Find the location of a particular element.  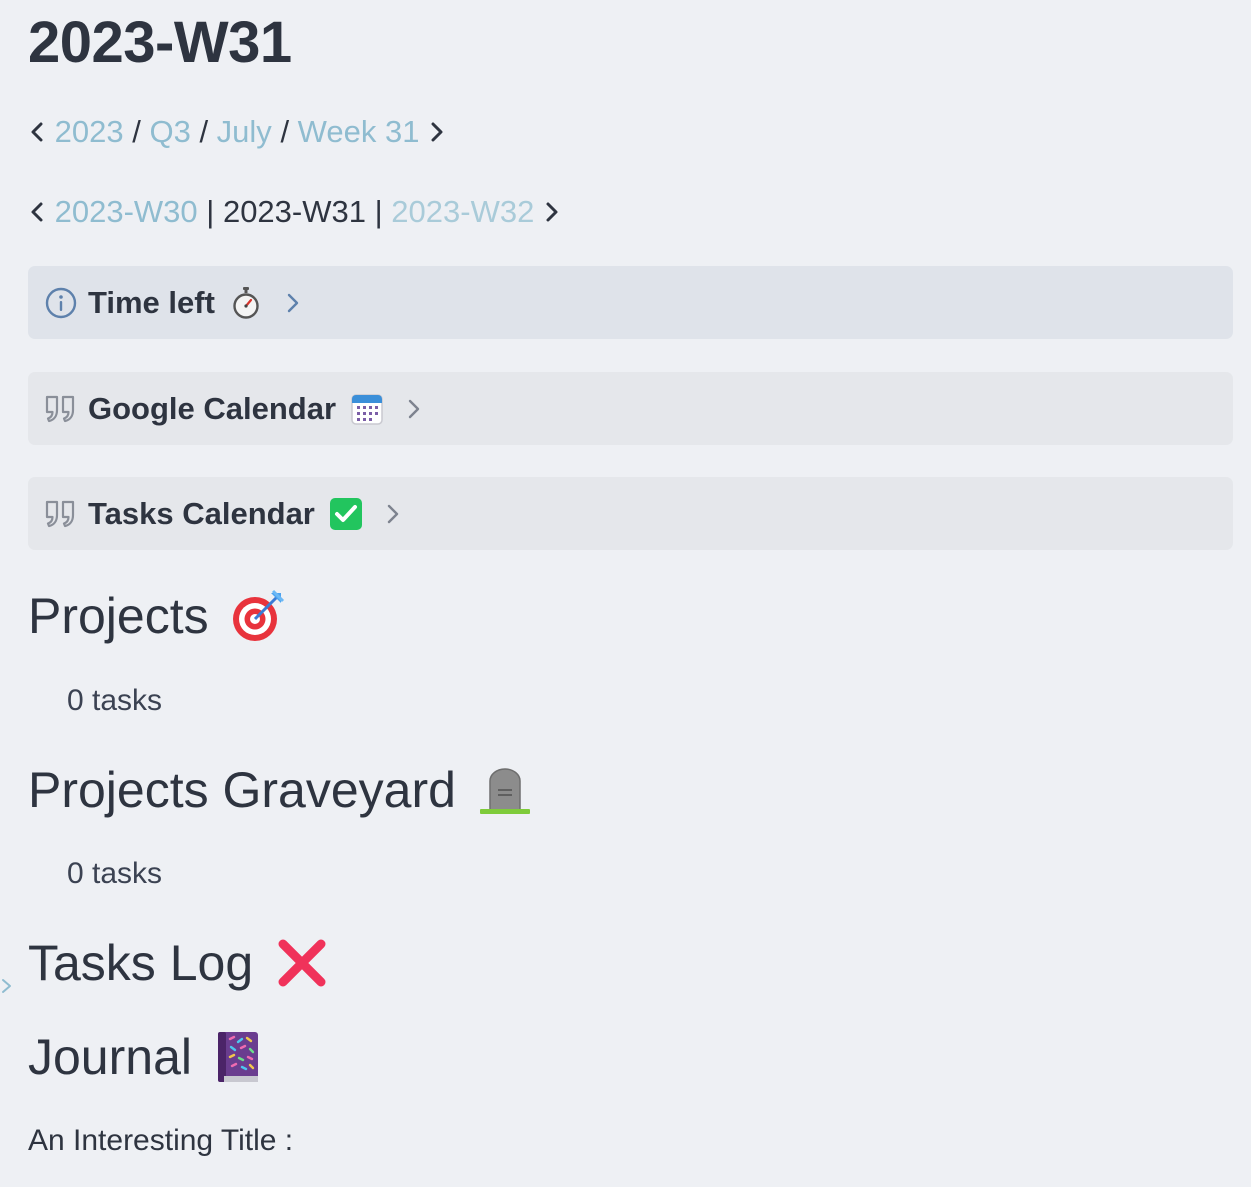

callout-title: Tasks Calendar is located at coordinates (201, 513).